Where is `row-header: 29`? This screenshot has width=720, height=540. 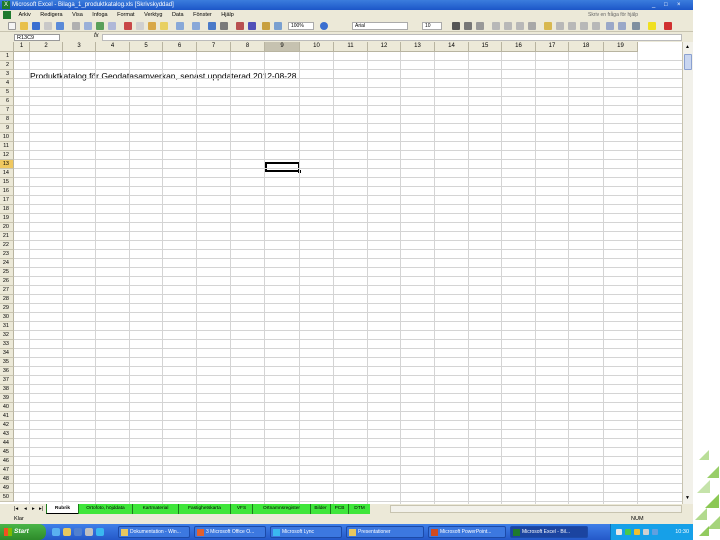 row-header: 29 is located at coordinates (7, 308).